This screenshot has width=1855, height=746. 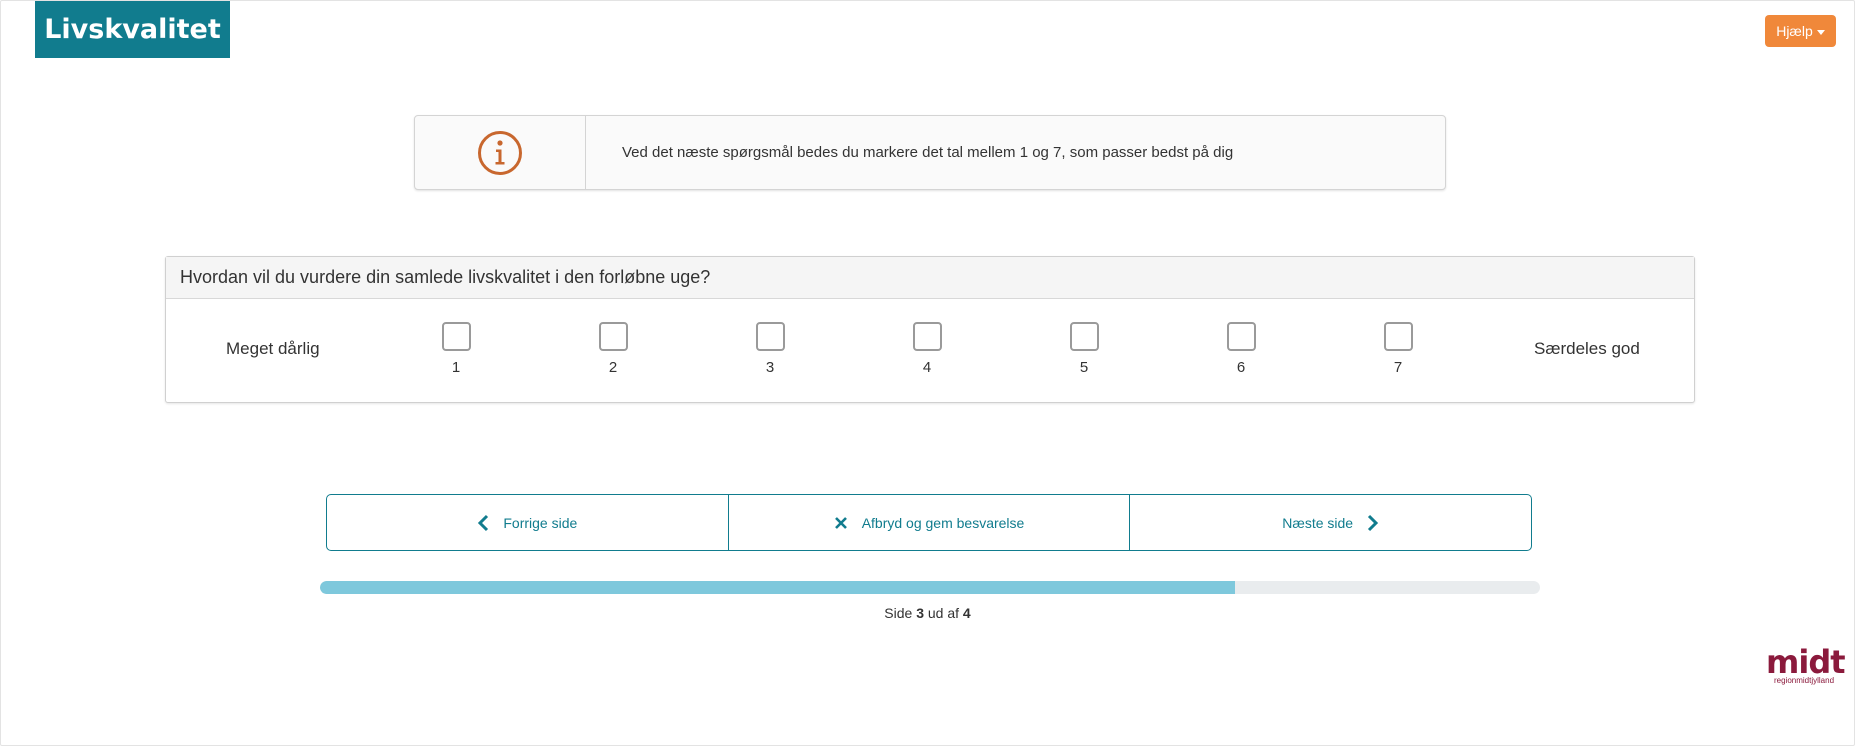 I want to click on low-anchor-label: Meget dårlig, so click(x=273, y=348).